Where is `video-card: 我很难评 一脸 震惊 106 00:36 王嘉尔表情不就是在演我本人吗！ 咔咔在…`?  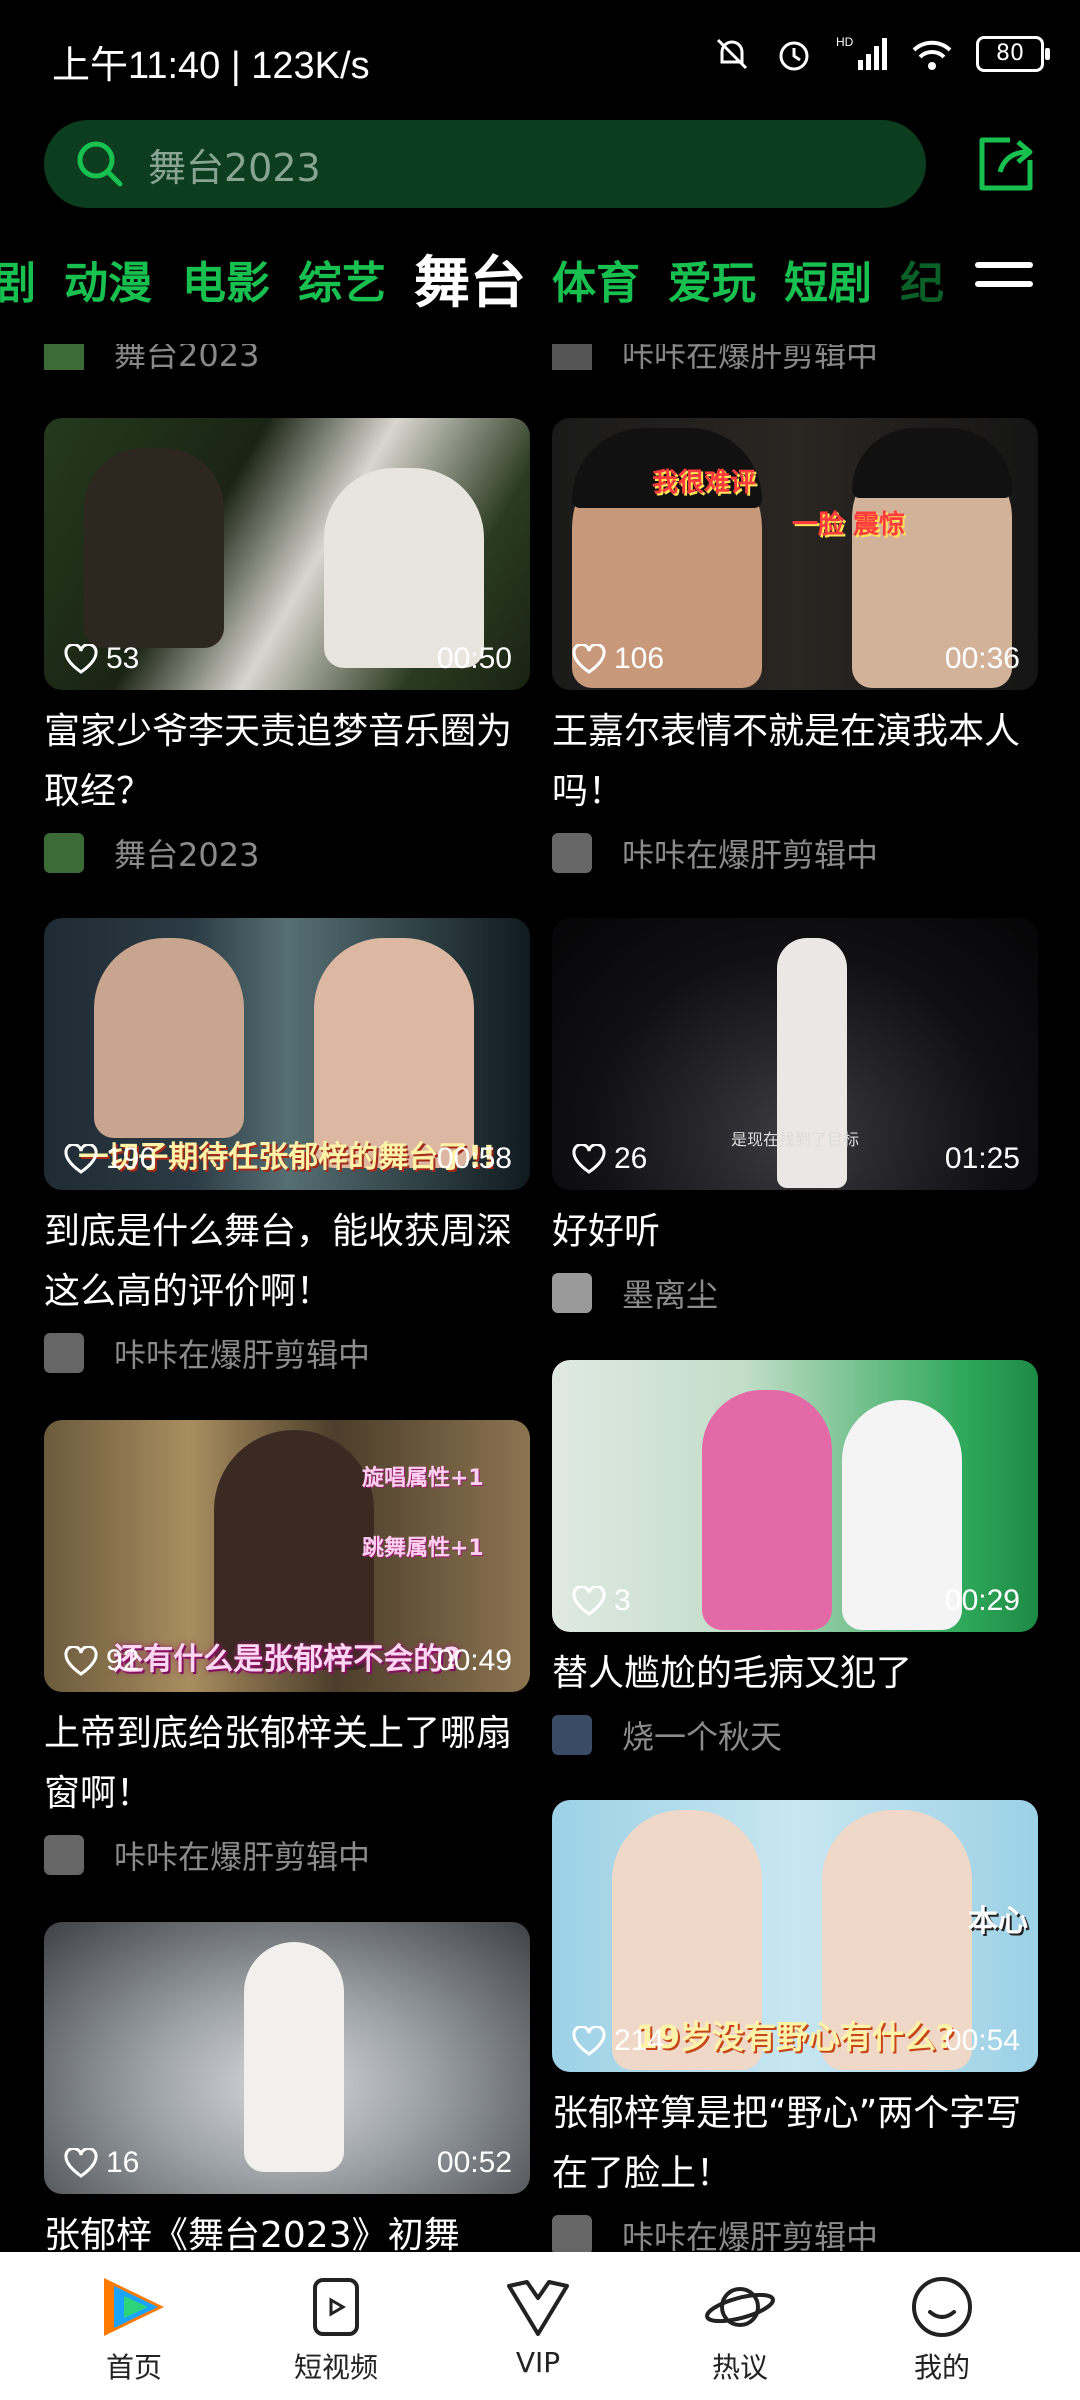
video-card: 我很难评 一脸 震惊 106 00:36 王嘉尔表情不就是在演我本人吗！ 咔咔在… is located at coordinates (795, 647).